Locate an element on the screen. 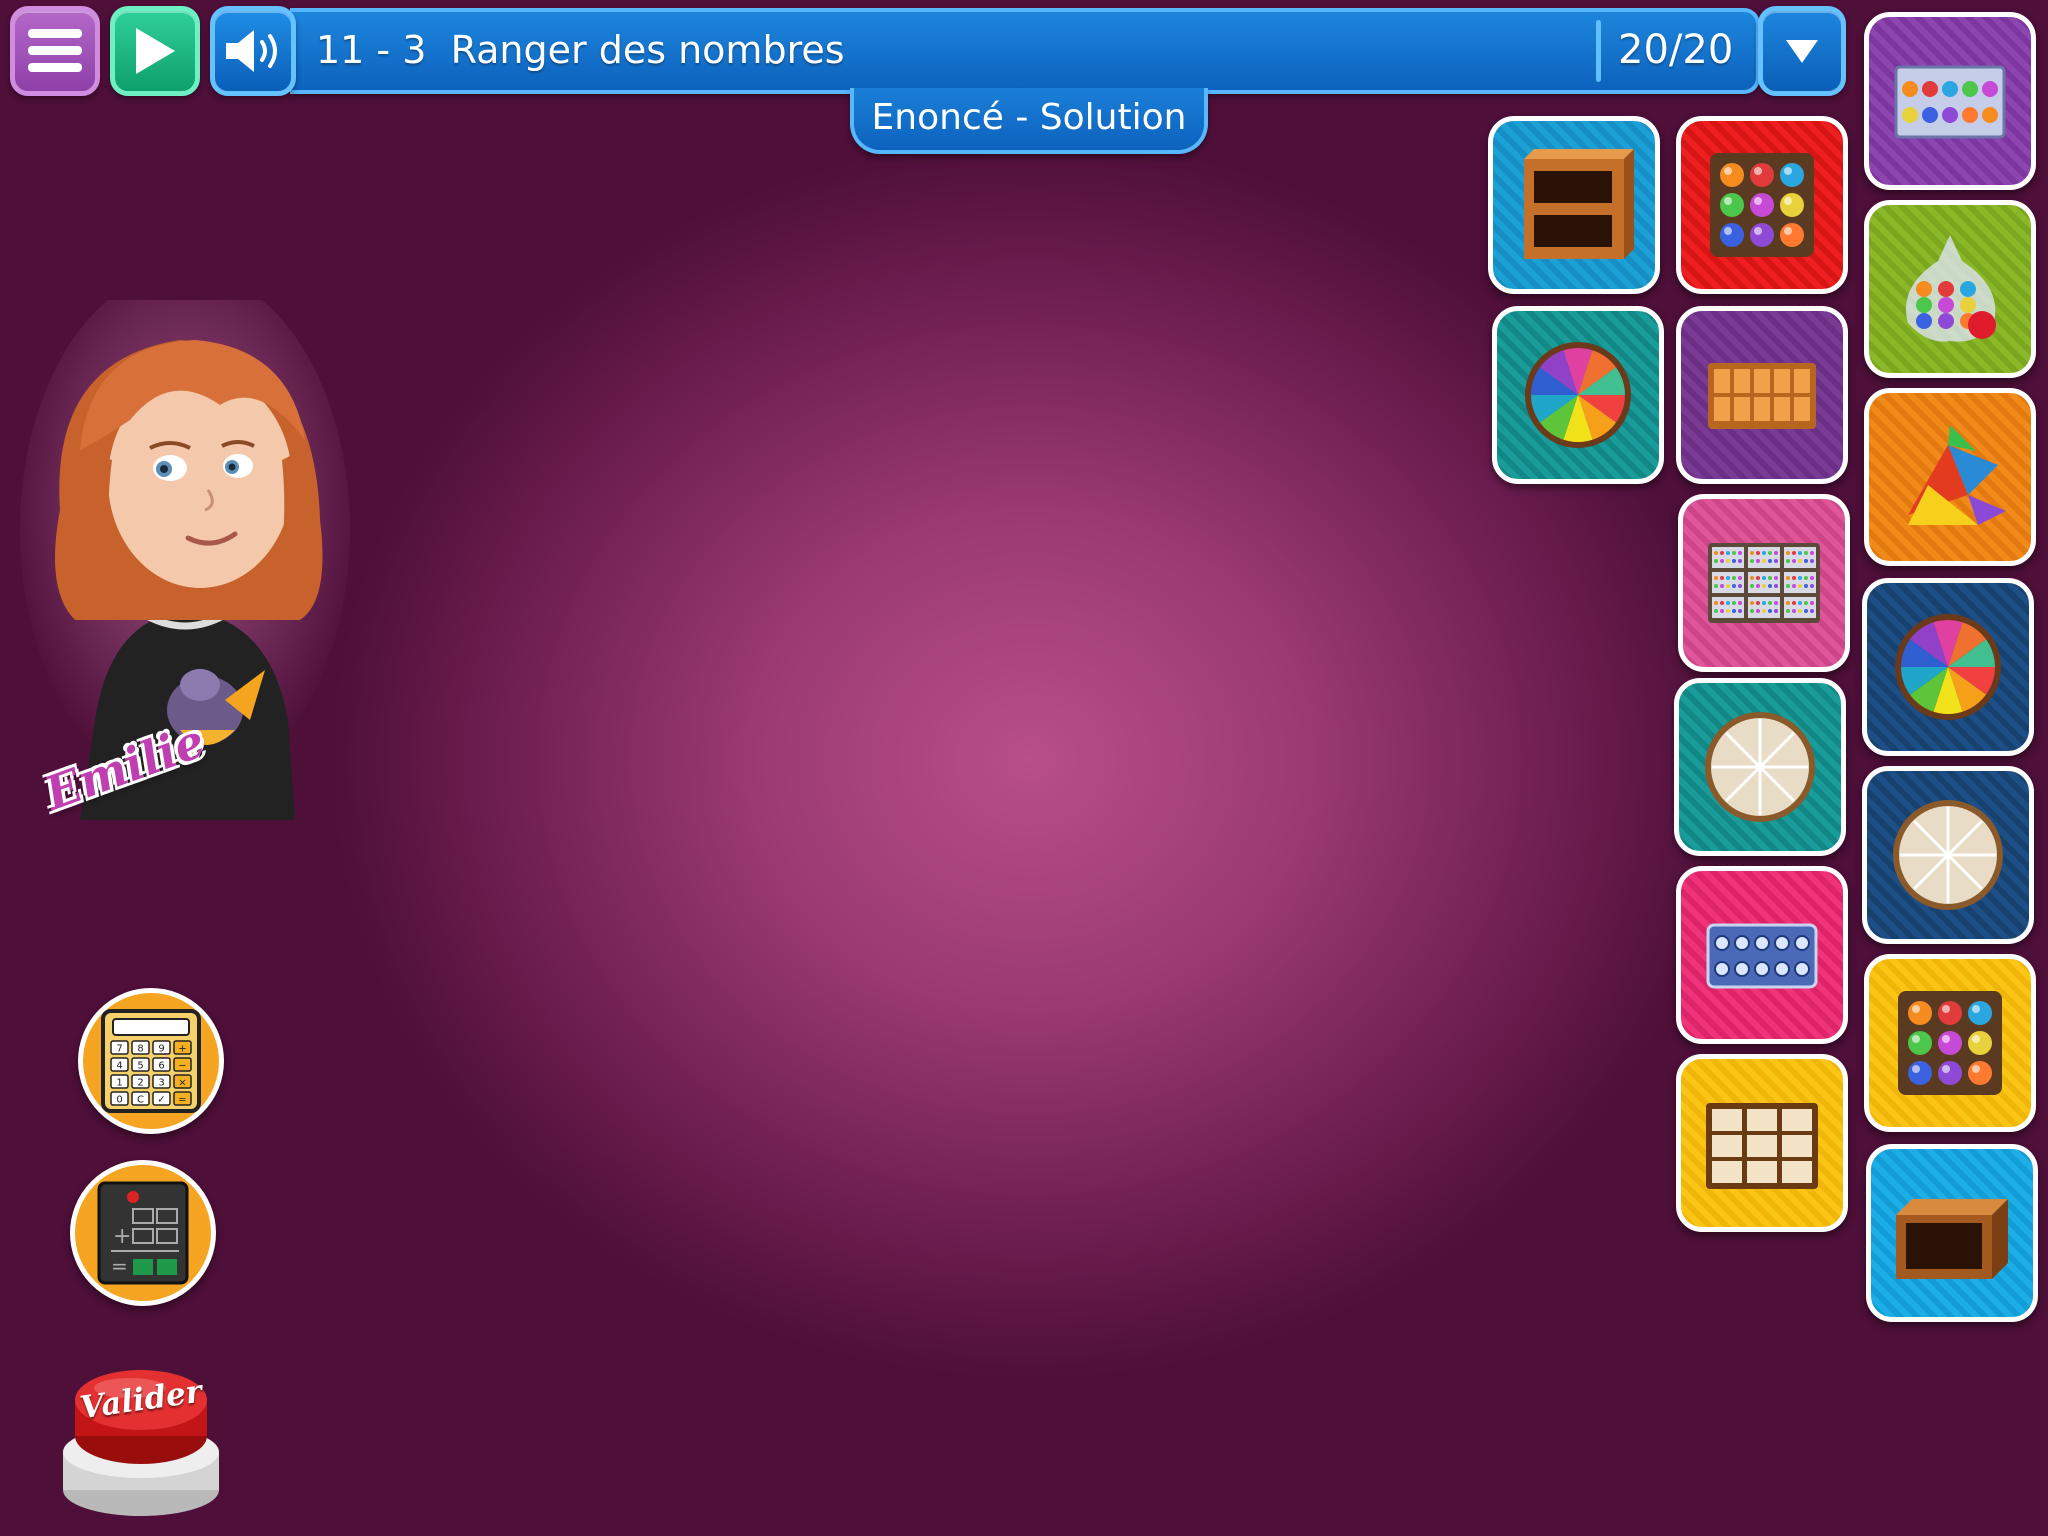 Image resolution: width=2048 pixels, height=1536 pixels. speaker-icon is located at coordinates (251, 51).